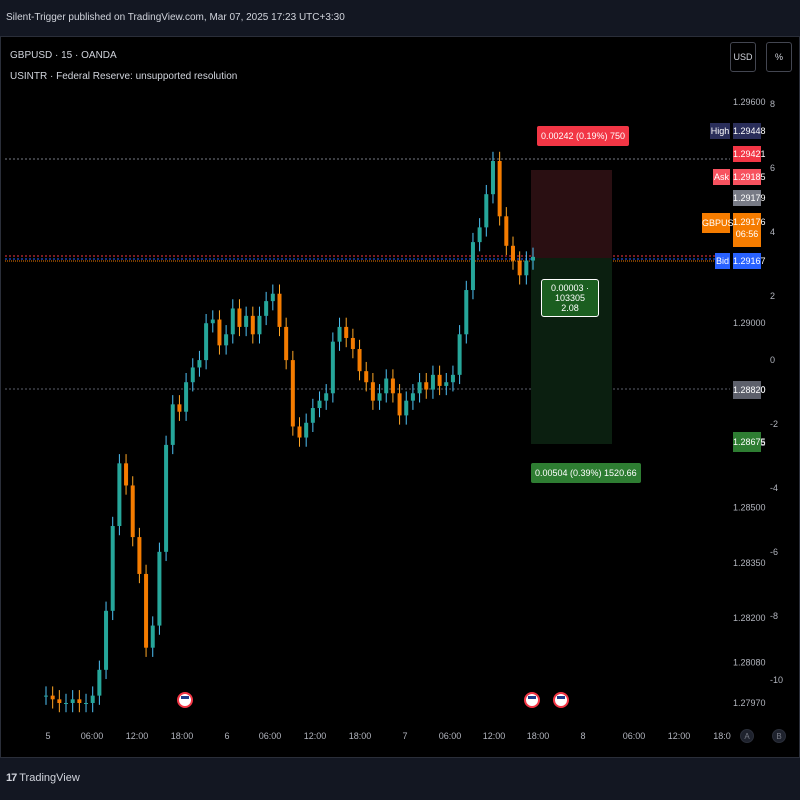 Image resolution: width=800 pixels, height=800 pixels. Describe the element at coordinates (720, 131) in the screenshot. I see `high-tag: High` at that location.